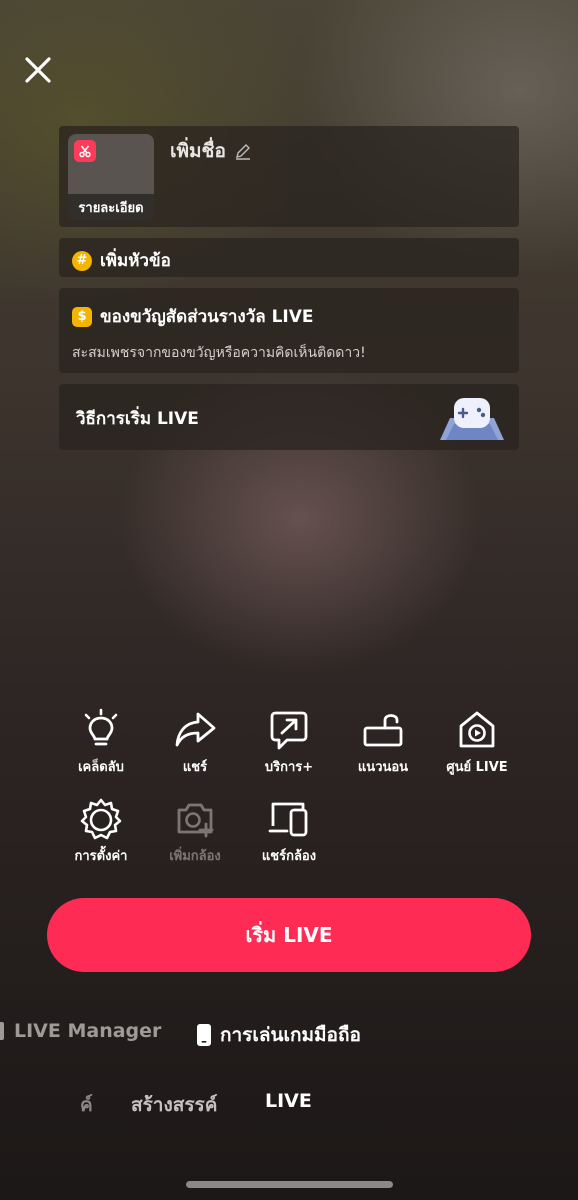  I want to click on live-center-button: ศูนย์ LIVE, so click(477, 742).